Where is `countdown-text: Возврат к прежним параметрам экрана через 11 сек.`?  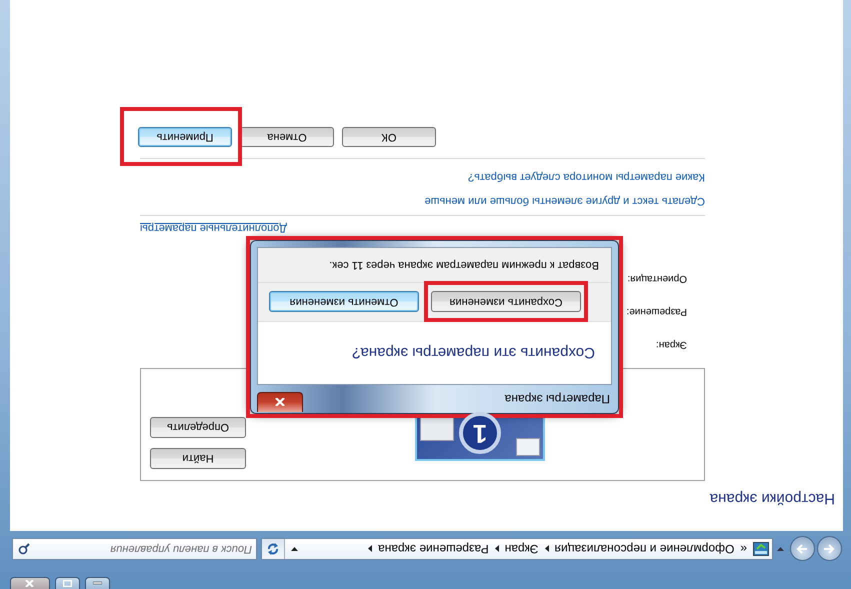 countdown-text: Возврат к прежним параметрам экрана через 11 сек. is located at coordinates (464, 265).